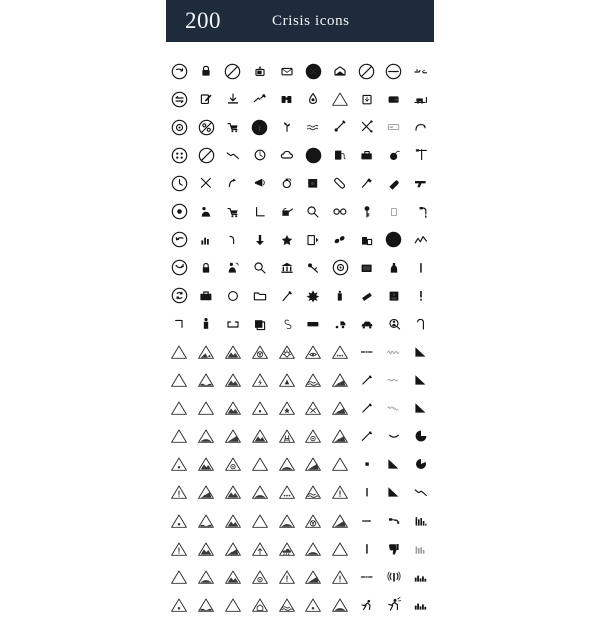 The width and height of the screenshot is (600, 619). Describe the element at coordinates (286, 324) in the screenshot. I see `currency-icon` at that location.